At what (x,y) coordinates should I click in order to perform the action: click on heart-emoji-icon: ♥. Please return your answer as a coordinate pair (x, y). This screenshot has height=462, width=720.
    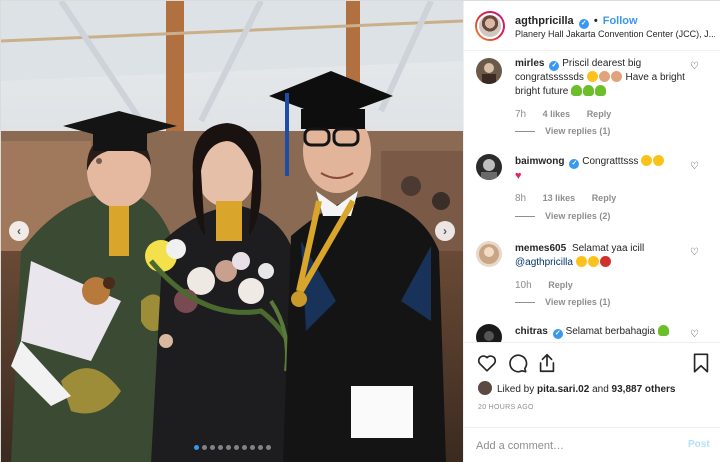
    Looking at the image, I should click on (518, 176).